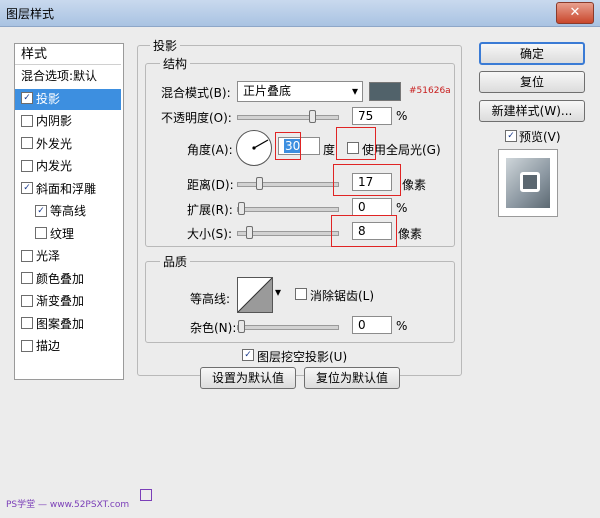 The height and width of the screenshot is (518, 600). Describe the element at coordinates (356, 143) in the screenshot. I see `highlight-box-global-light` at that location.